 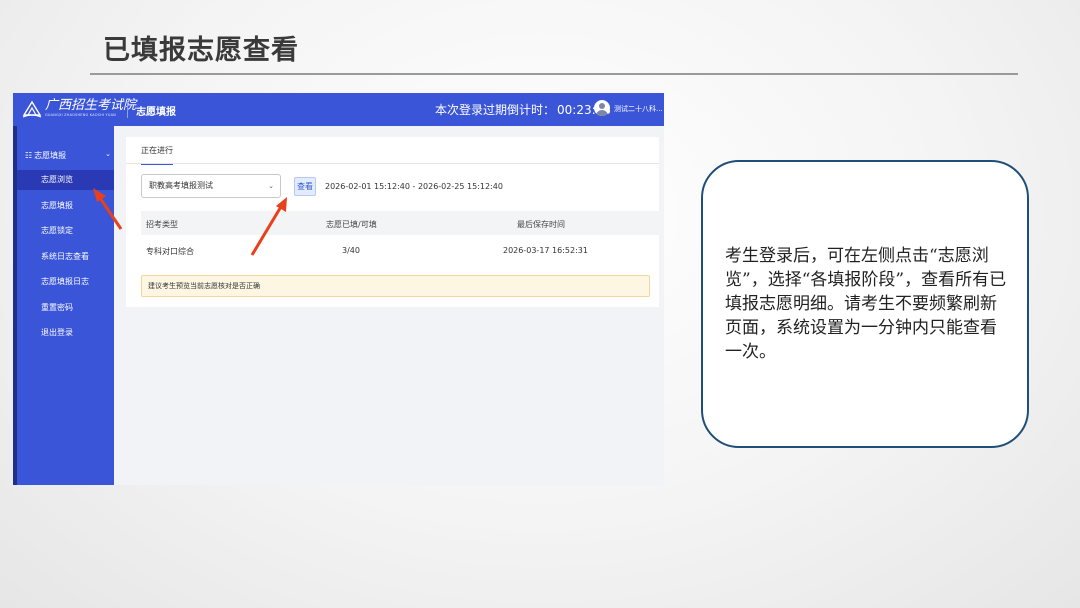 What do you see at coordinates (541, 224) in the screenshot?
I see `column-header: 最后保存时间` at bounding box center [541, 224].